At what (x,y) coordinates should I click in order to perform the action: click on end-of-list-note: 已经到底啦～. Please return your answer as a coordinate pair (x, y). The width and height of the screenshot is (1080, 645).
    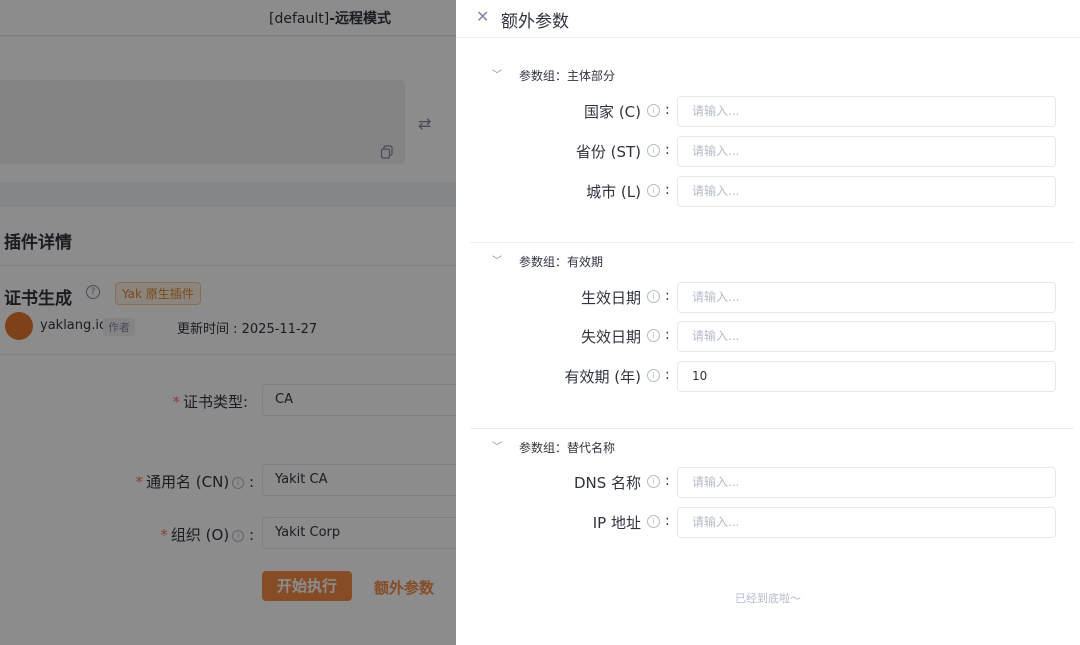
    Looking at the image, I should click on (768, 598).